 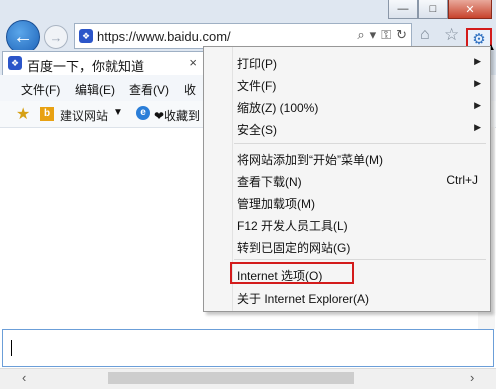 I want to click on menu-item-label: 关于 Internet Explorer(A), so click(x=303, y=299).